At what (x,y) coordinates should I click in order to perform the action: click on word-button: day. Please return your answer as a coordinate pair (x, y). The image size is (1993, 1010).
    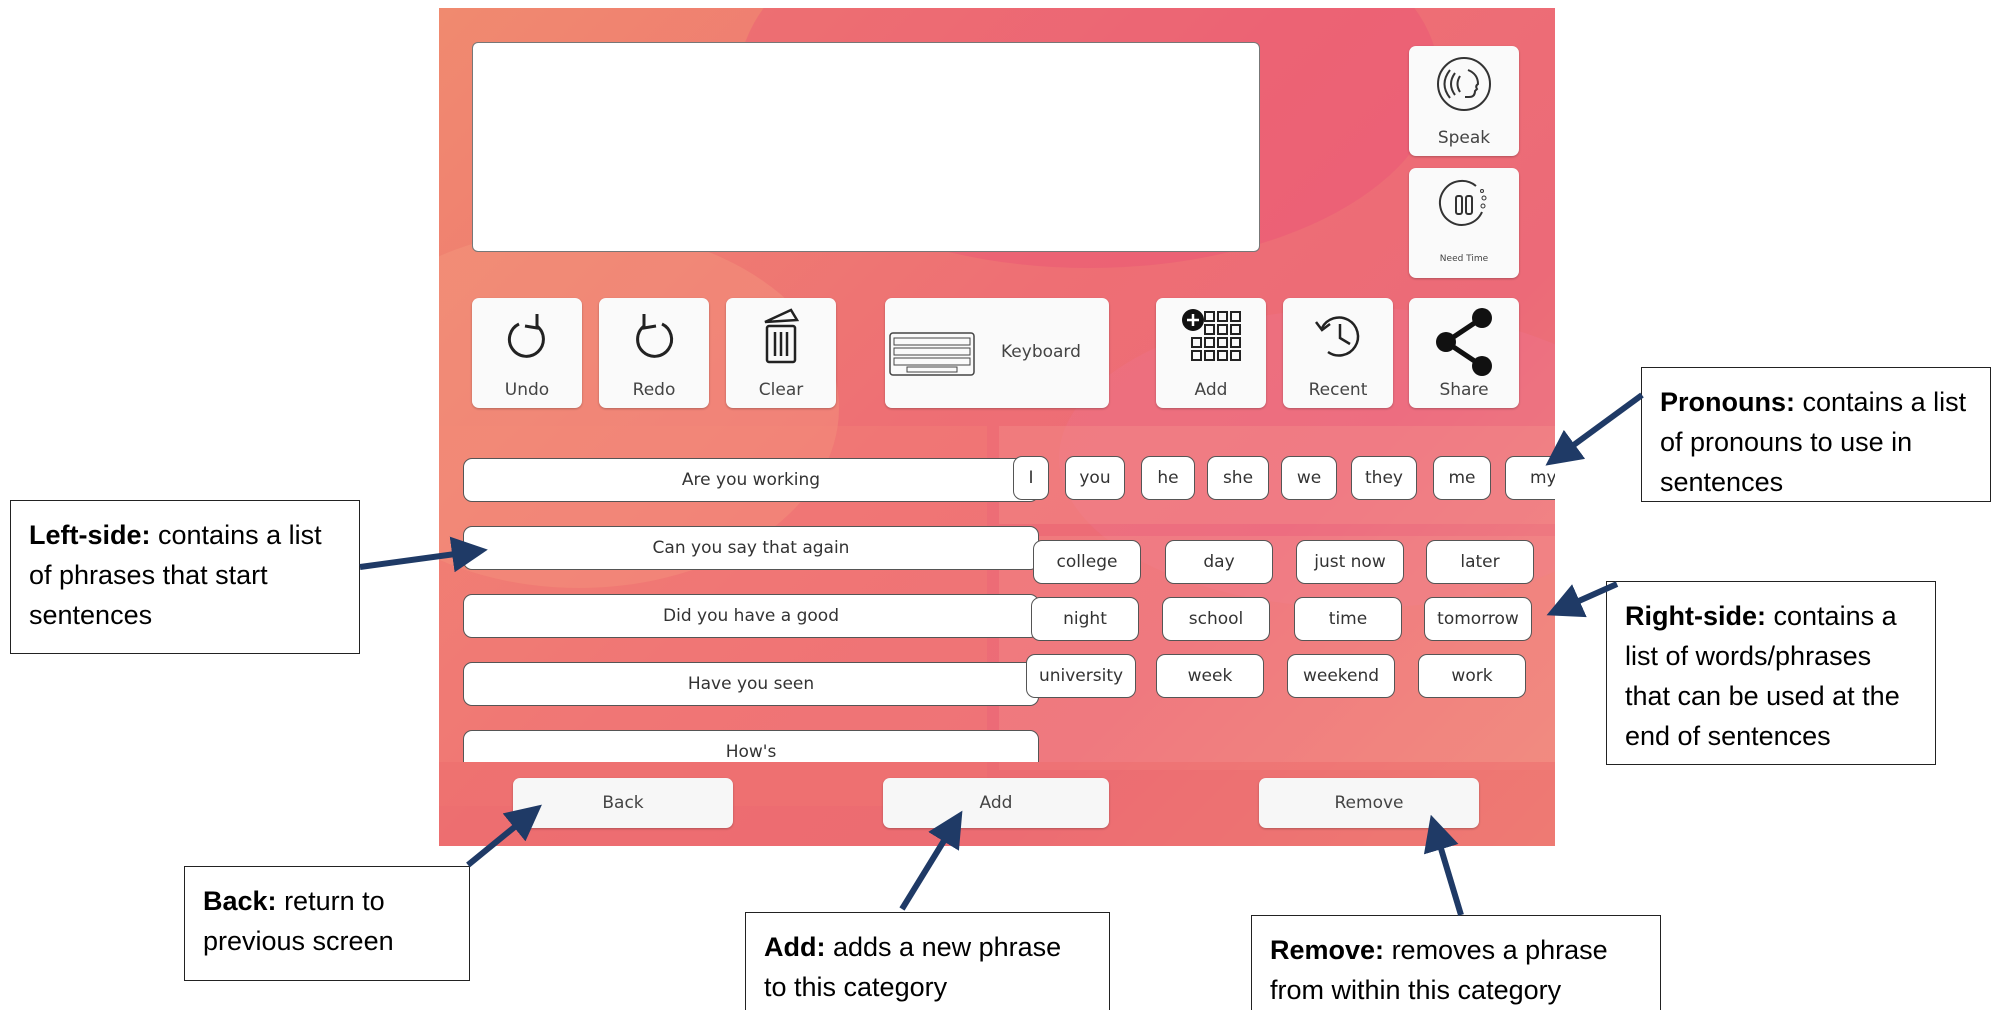
    Looking at the image, I should click on (1219, 562).